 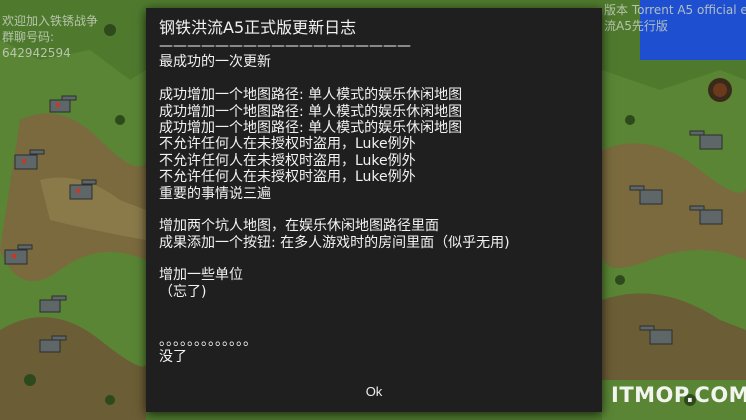 I want to click on background-chat-line: 群聊号码:, so click(x=28, y=37).